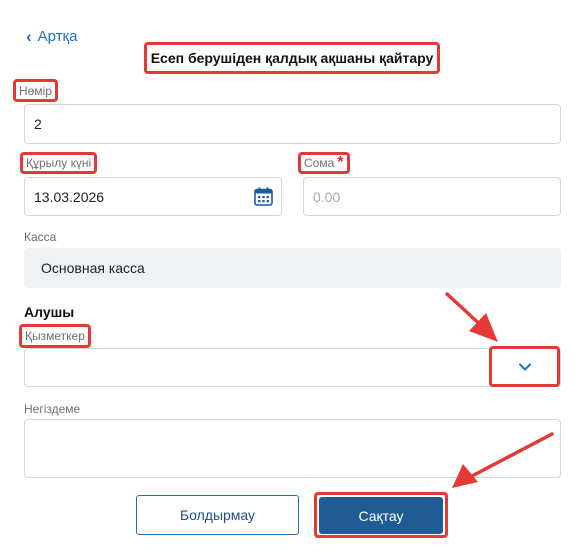  What do you see at coordinates (471, 317) in the screenshot?
I see `arrow-to-dropdown` at bounding box center [471, 317].